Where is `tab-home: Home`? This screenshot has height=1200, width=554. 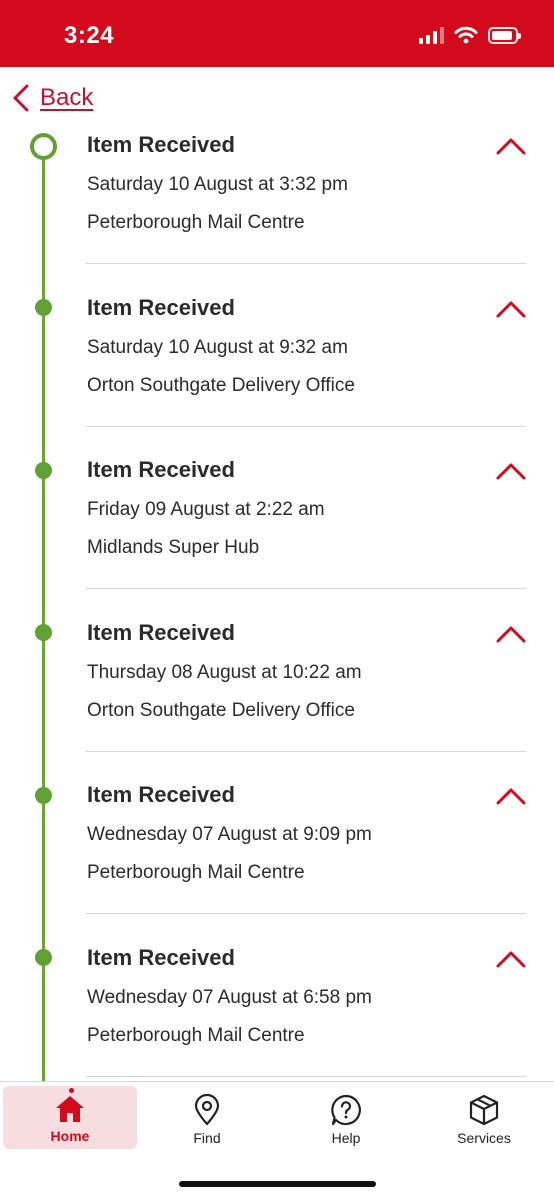 tab-home: Home is located at coordinates (70, 1117).